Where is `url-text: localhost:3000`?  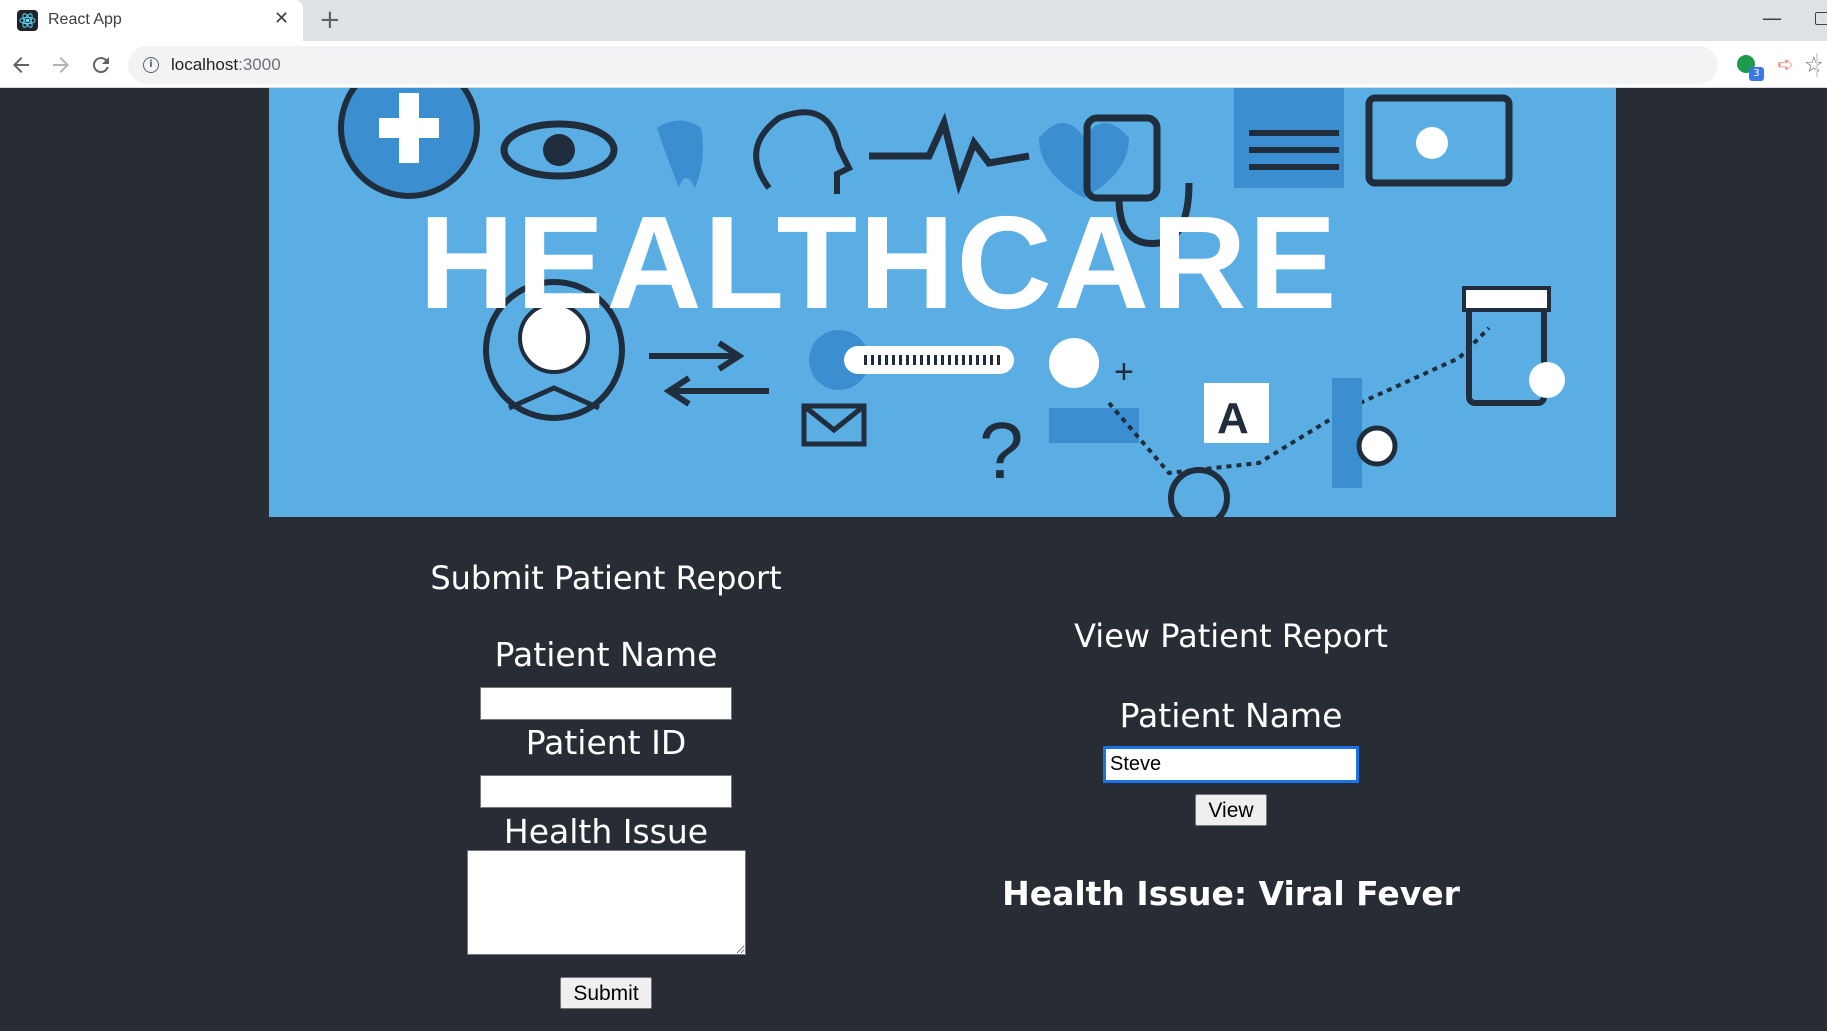 url-text: localhost:3000 is located at coordinates (226, 64).